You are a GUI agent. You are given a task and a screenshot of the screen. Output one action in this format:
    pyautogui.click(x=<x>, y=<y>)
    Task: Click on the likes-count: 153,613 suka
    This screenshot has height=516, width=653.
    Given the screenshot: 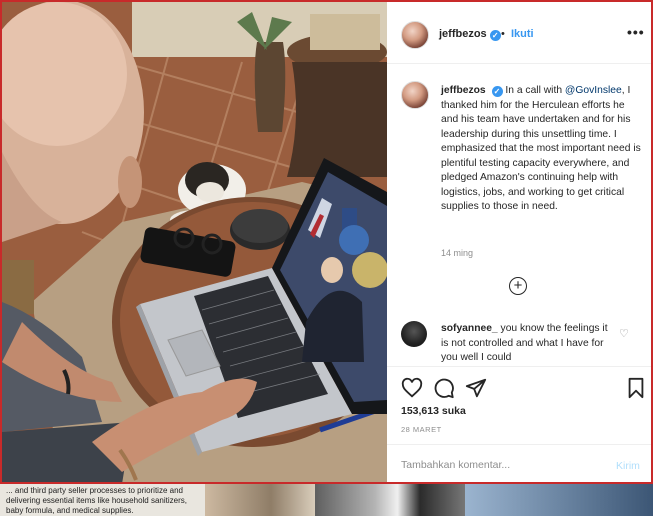 What is the action you would take?
    pyautogui.click(x=433, y=411)
    